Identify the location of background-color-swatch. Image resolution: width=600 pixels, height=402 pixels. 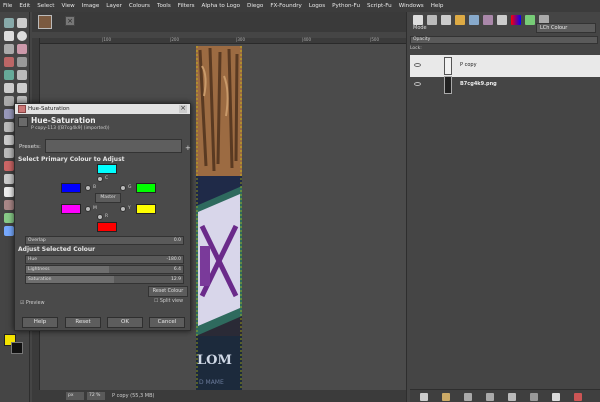
(17, 348).